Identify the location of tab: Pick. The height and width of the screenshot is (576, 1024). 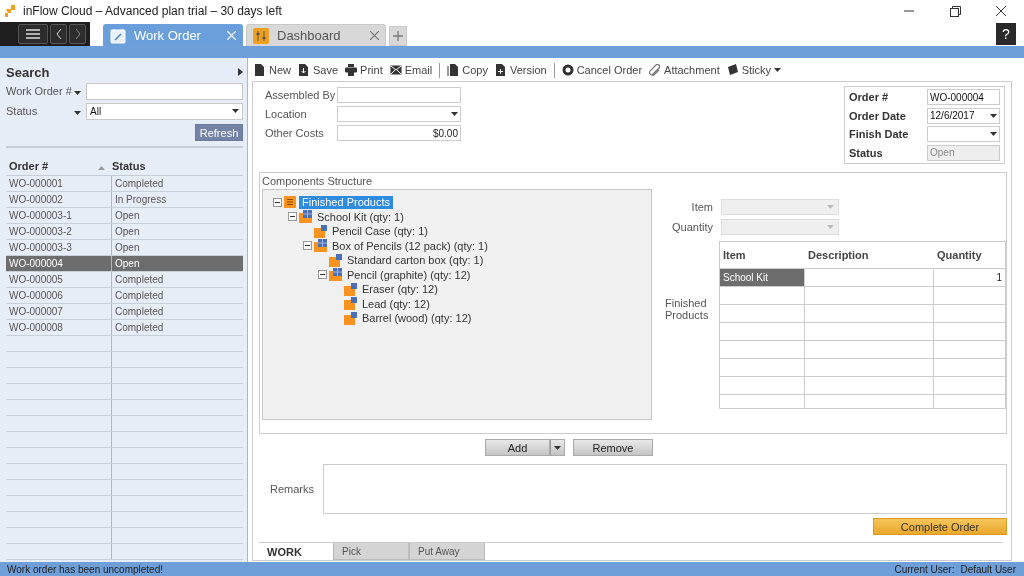
(371, 551).